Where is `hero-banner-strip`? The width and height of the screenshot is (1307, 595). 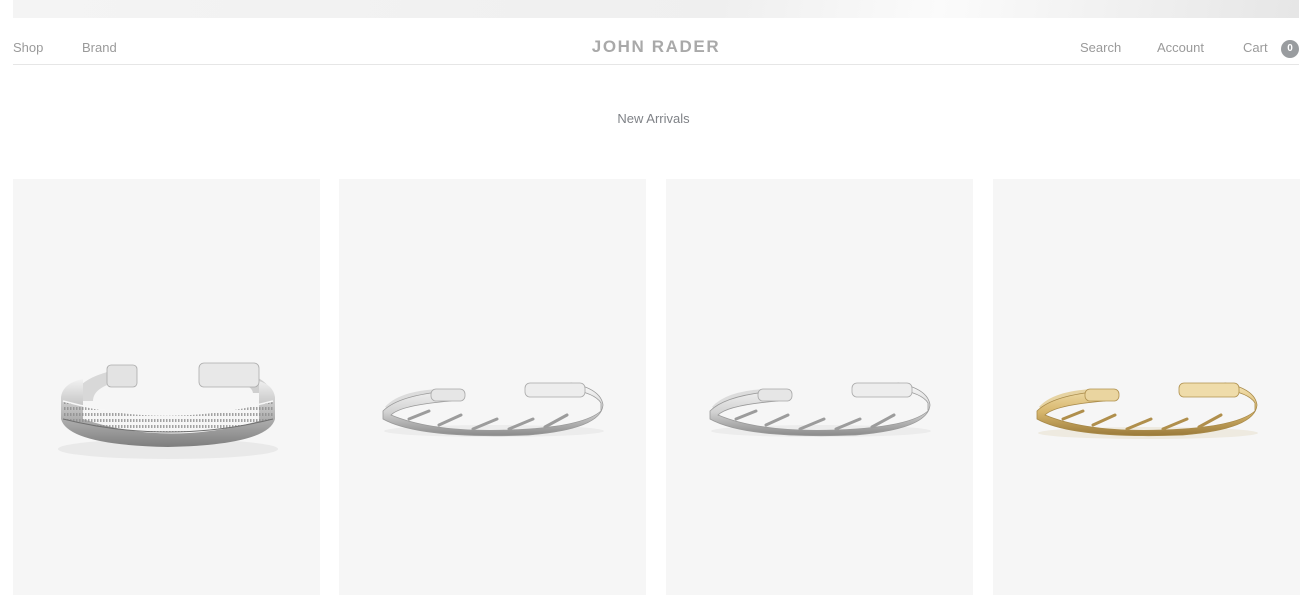
hero-banner-strip is located at coordinates (656, 9).